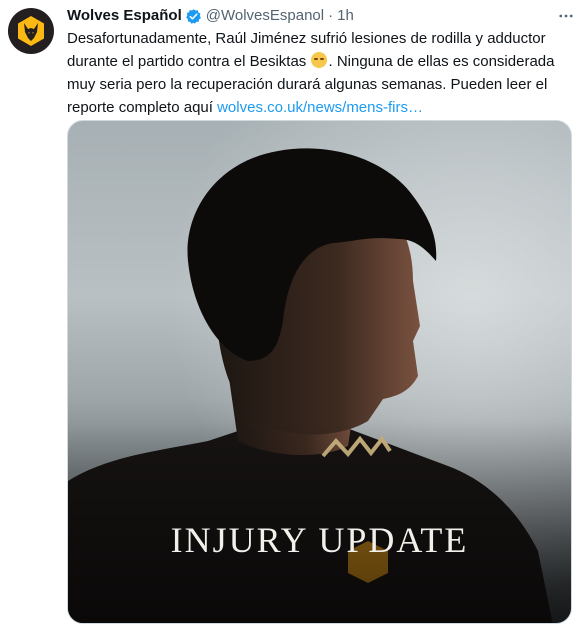 This screenshot has height=632, width=587. I want to click on wolves-crest-icon, so click(31, 31).